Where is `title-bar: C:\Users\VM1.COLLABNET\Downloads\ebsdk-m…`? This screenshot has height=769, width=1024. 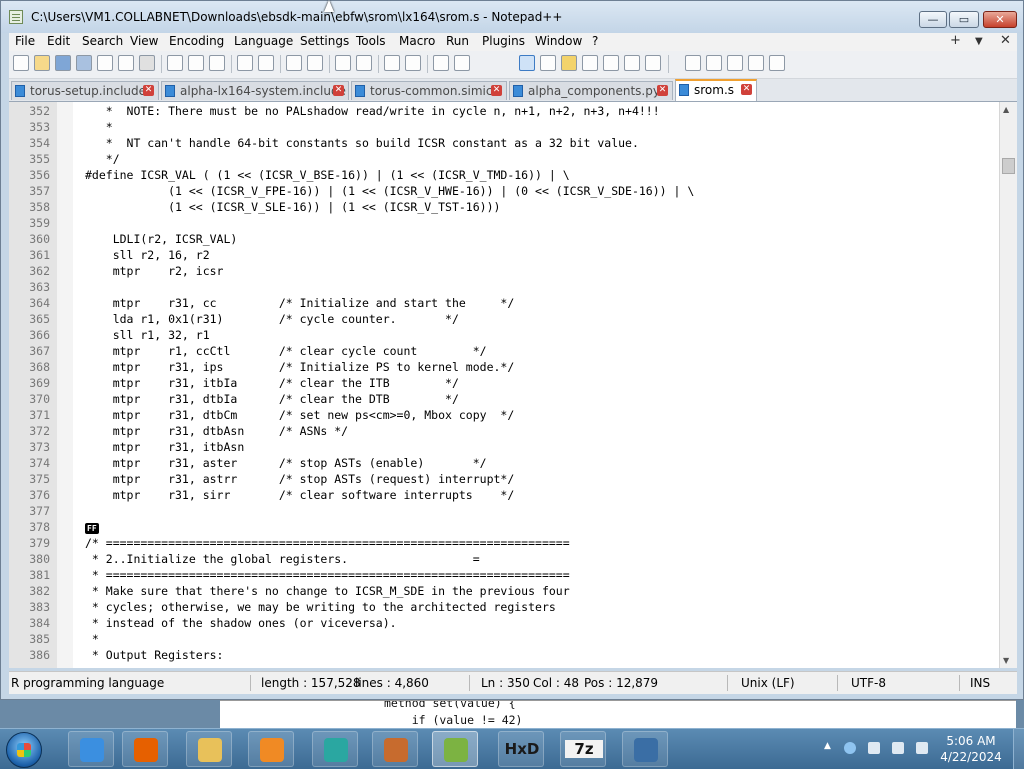 title-bar: C:\Users\VM1.COLLABNET\Downloads\ebsdk-m… is located at coordinates (512, 17).